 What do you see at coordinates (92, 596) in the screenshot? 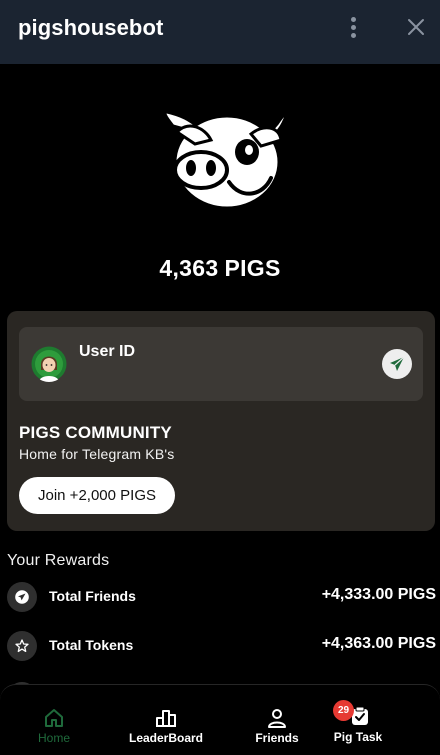
I see `reward-label: Total Friends` at bounding box center [92, 596].